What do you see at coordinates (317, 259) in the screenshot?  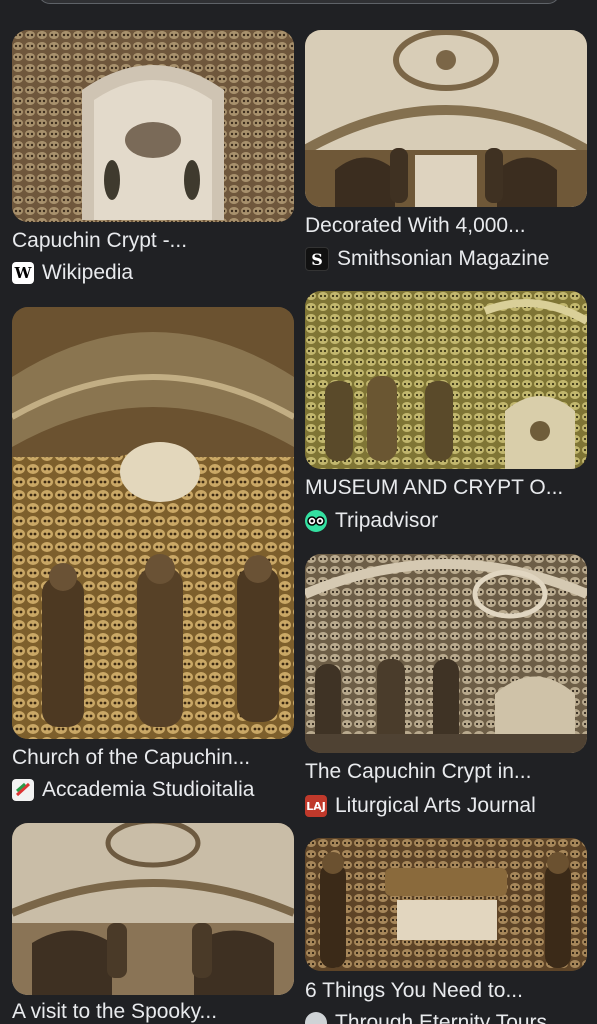 I see `smithsonian-icon: S` at bounding box center [317, 259].